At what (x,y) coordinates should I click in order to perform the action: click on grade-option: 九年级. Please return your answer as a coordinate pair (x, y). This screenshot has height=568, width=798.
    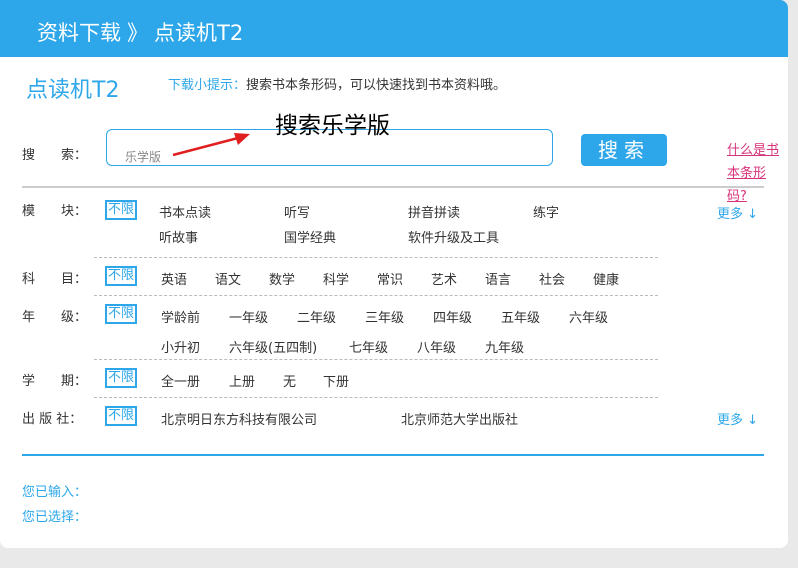
    Looking at the image, I should click on (504, 346).